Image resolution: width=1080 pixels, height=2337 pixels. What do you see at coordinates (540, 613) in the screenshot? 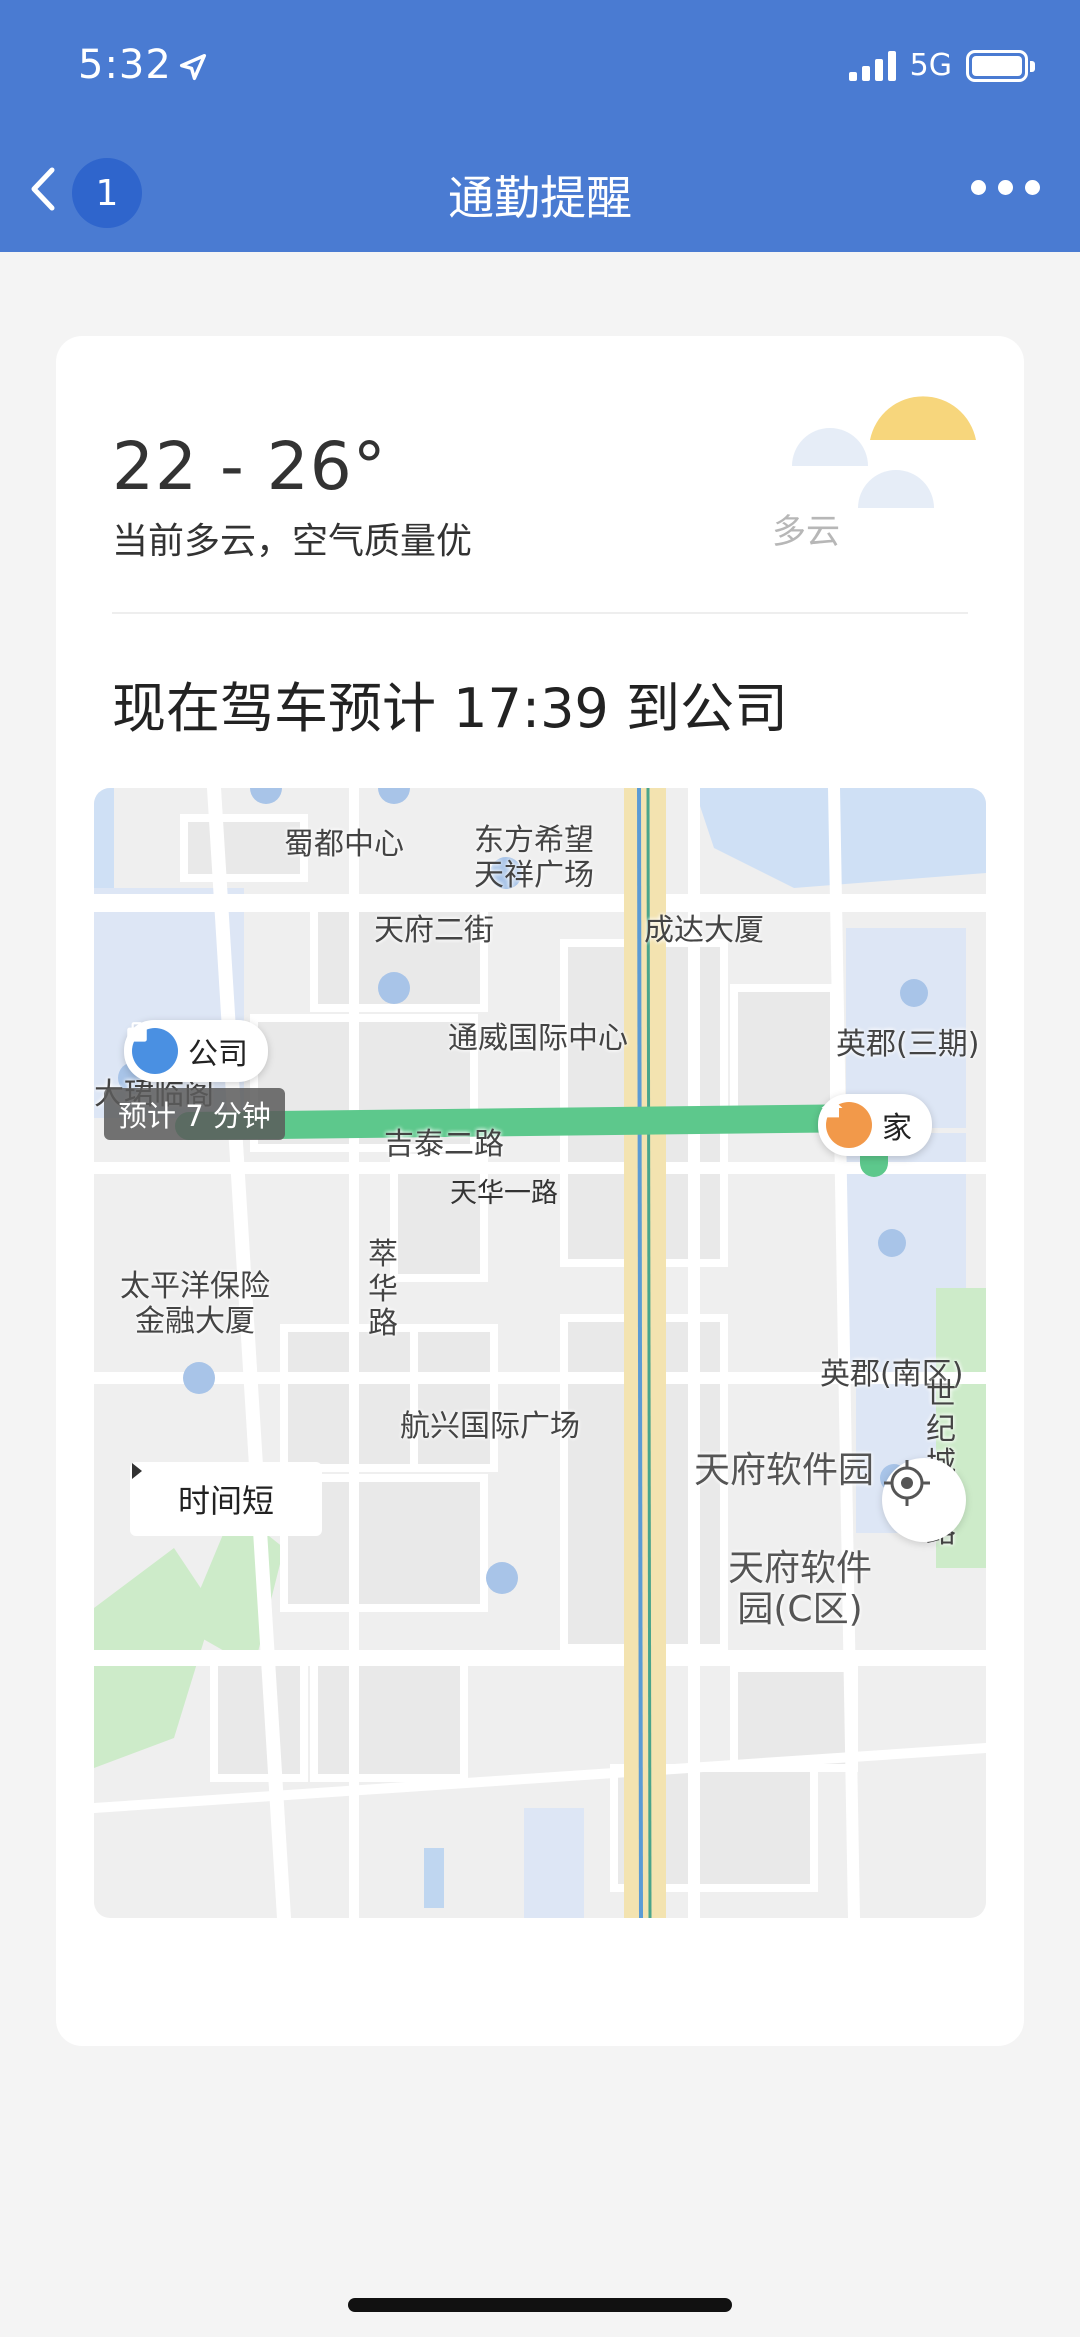
I see `divider` at bounding box center [540, 613].